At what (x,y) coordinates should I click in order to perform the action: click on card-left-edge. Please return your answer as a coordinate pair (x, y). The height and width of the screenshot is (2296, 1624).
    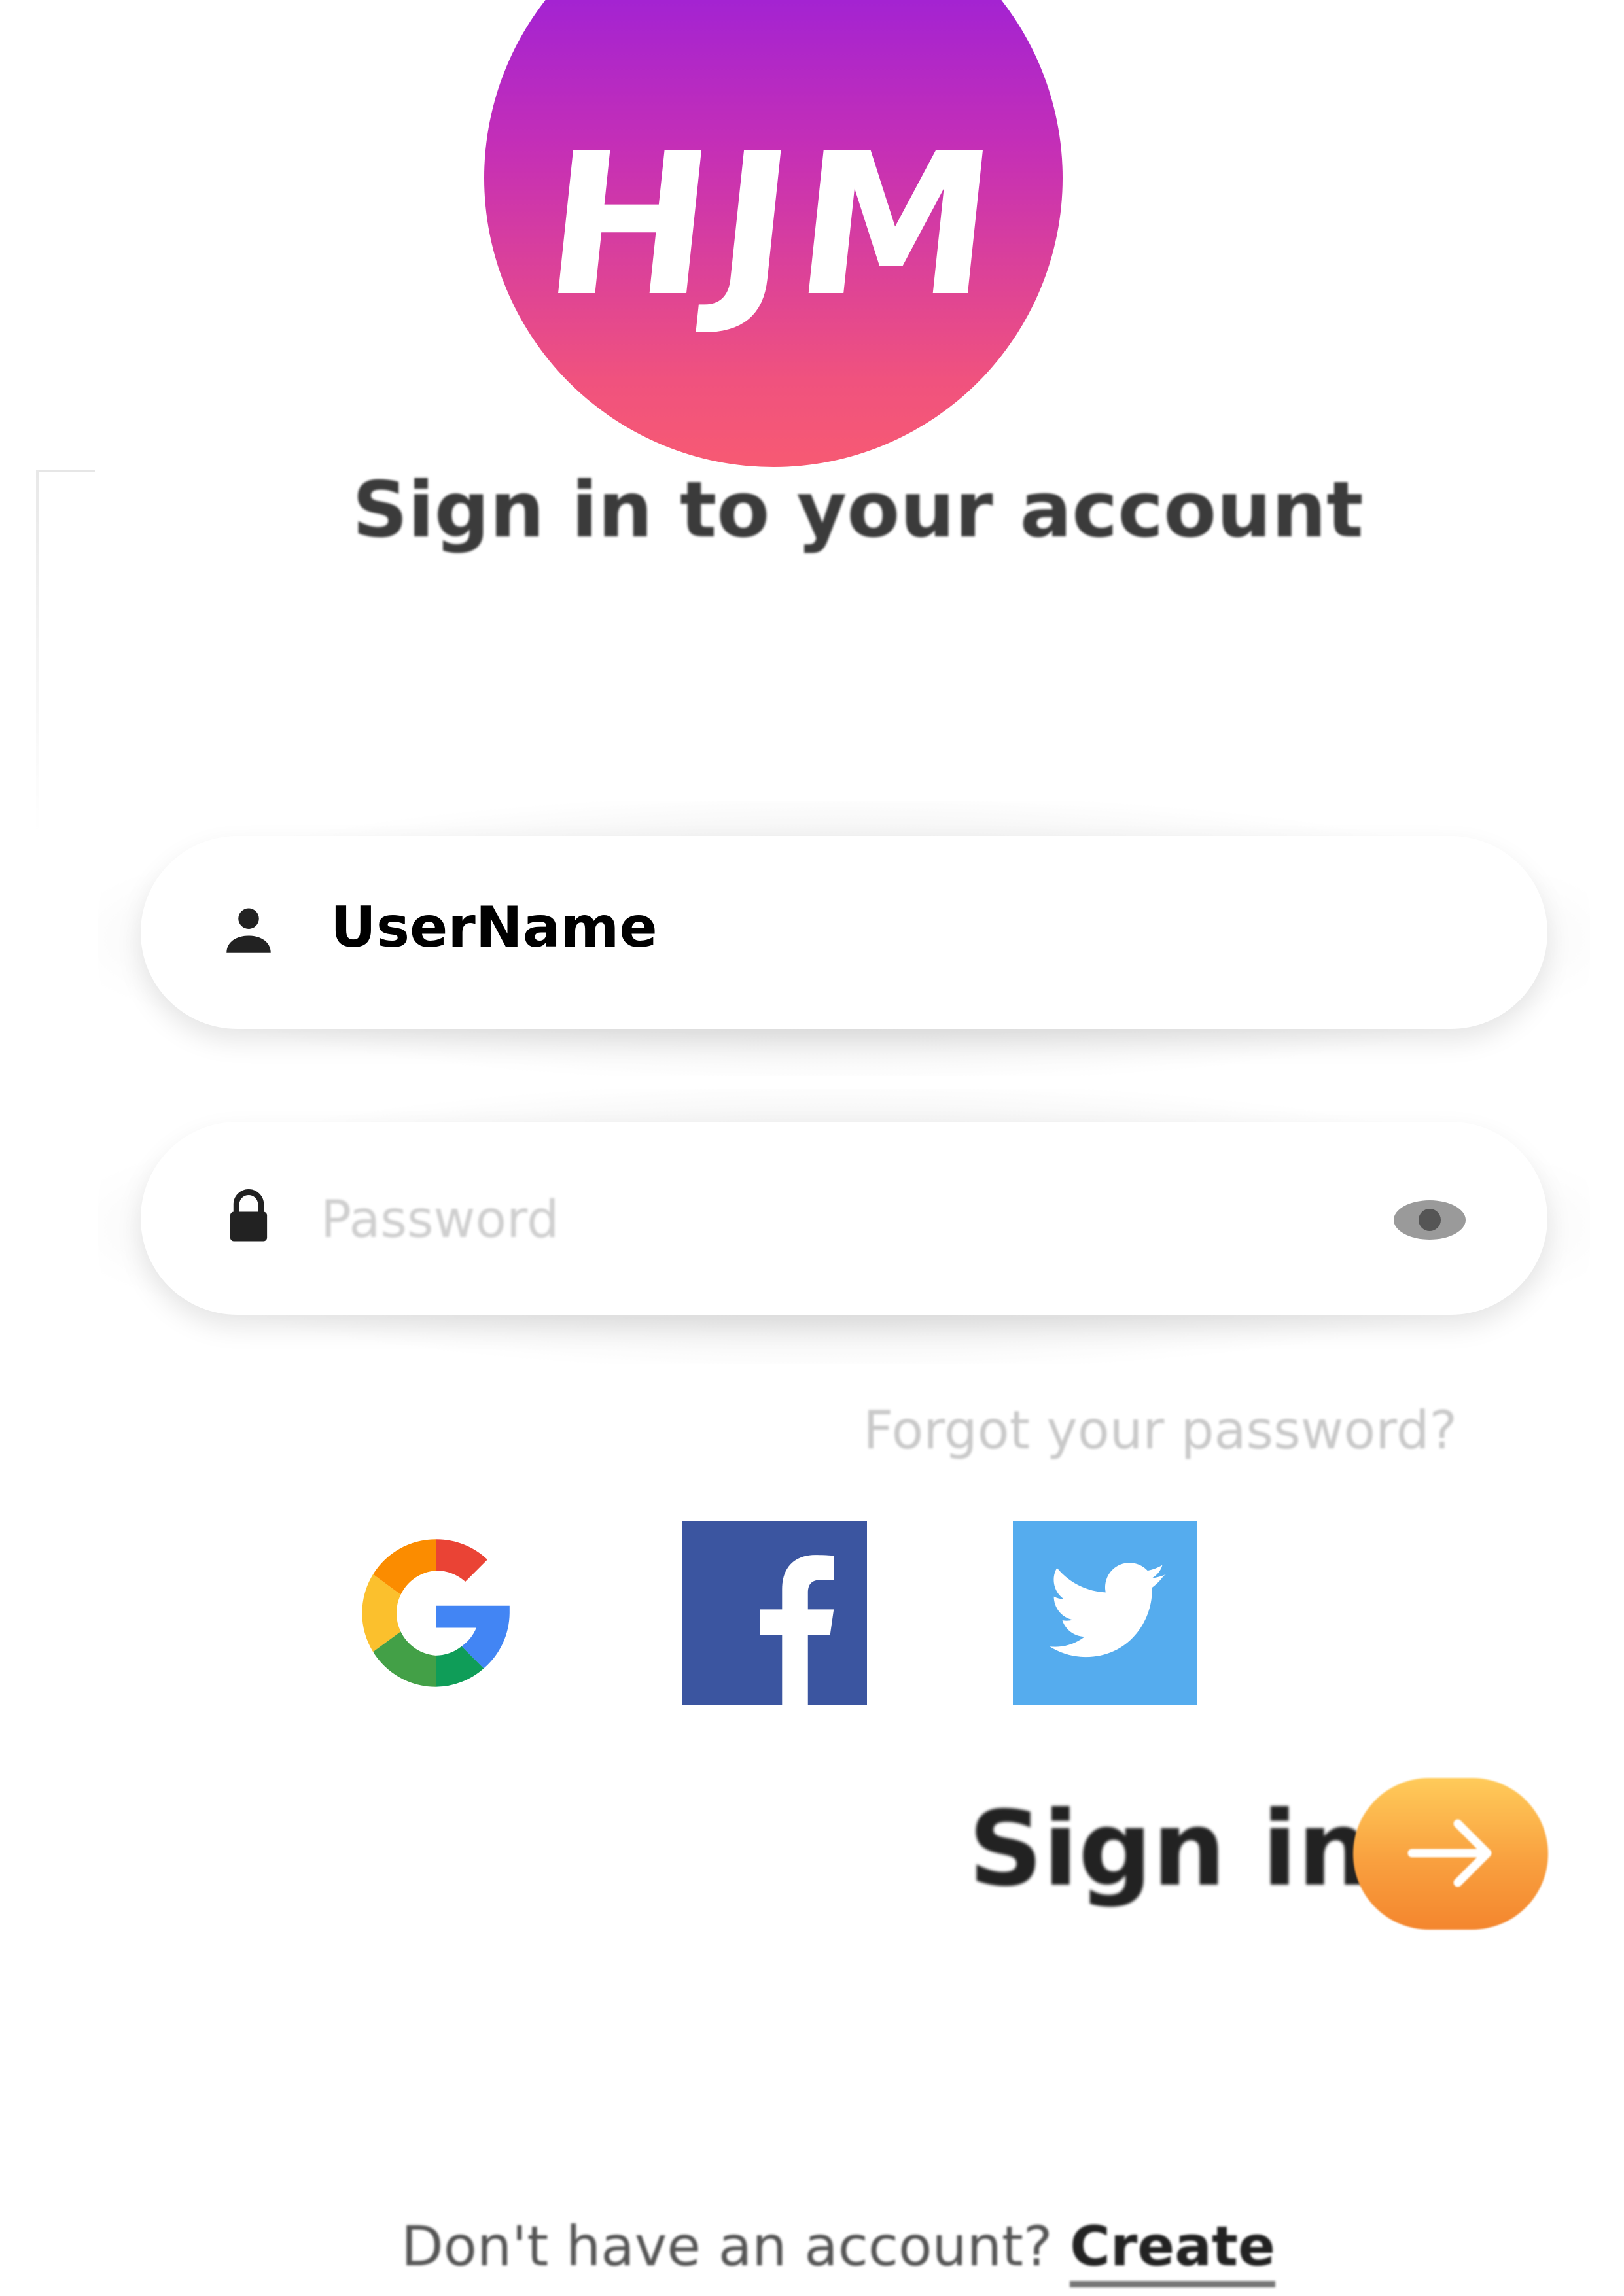
    Looking at the image, I should click on (37, 1382).